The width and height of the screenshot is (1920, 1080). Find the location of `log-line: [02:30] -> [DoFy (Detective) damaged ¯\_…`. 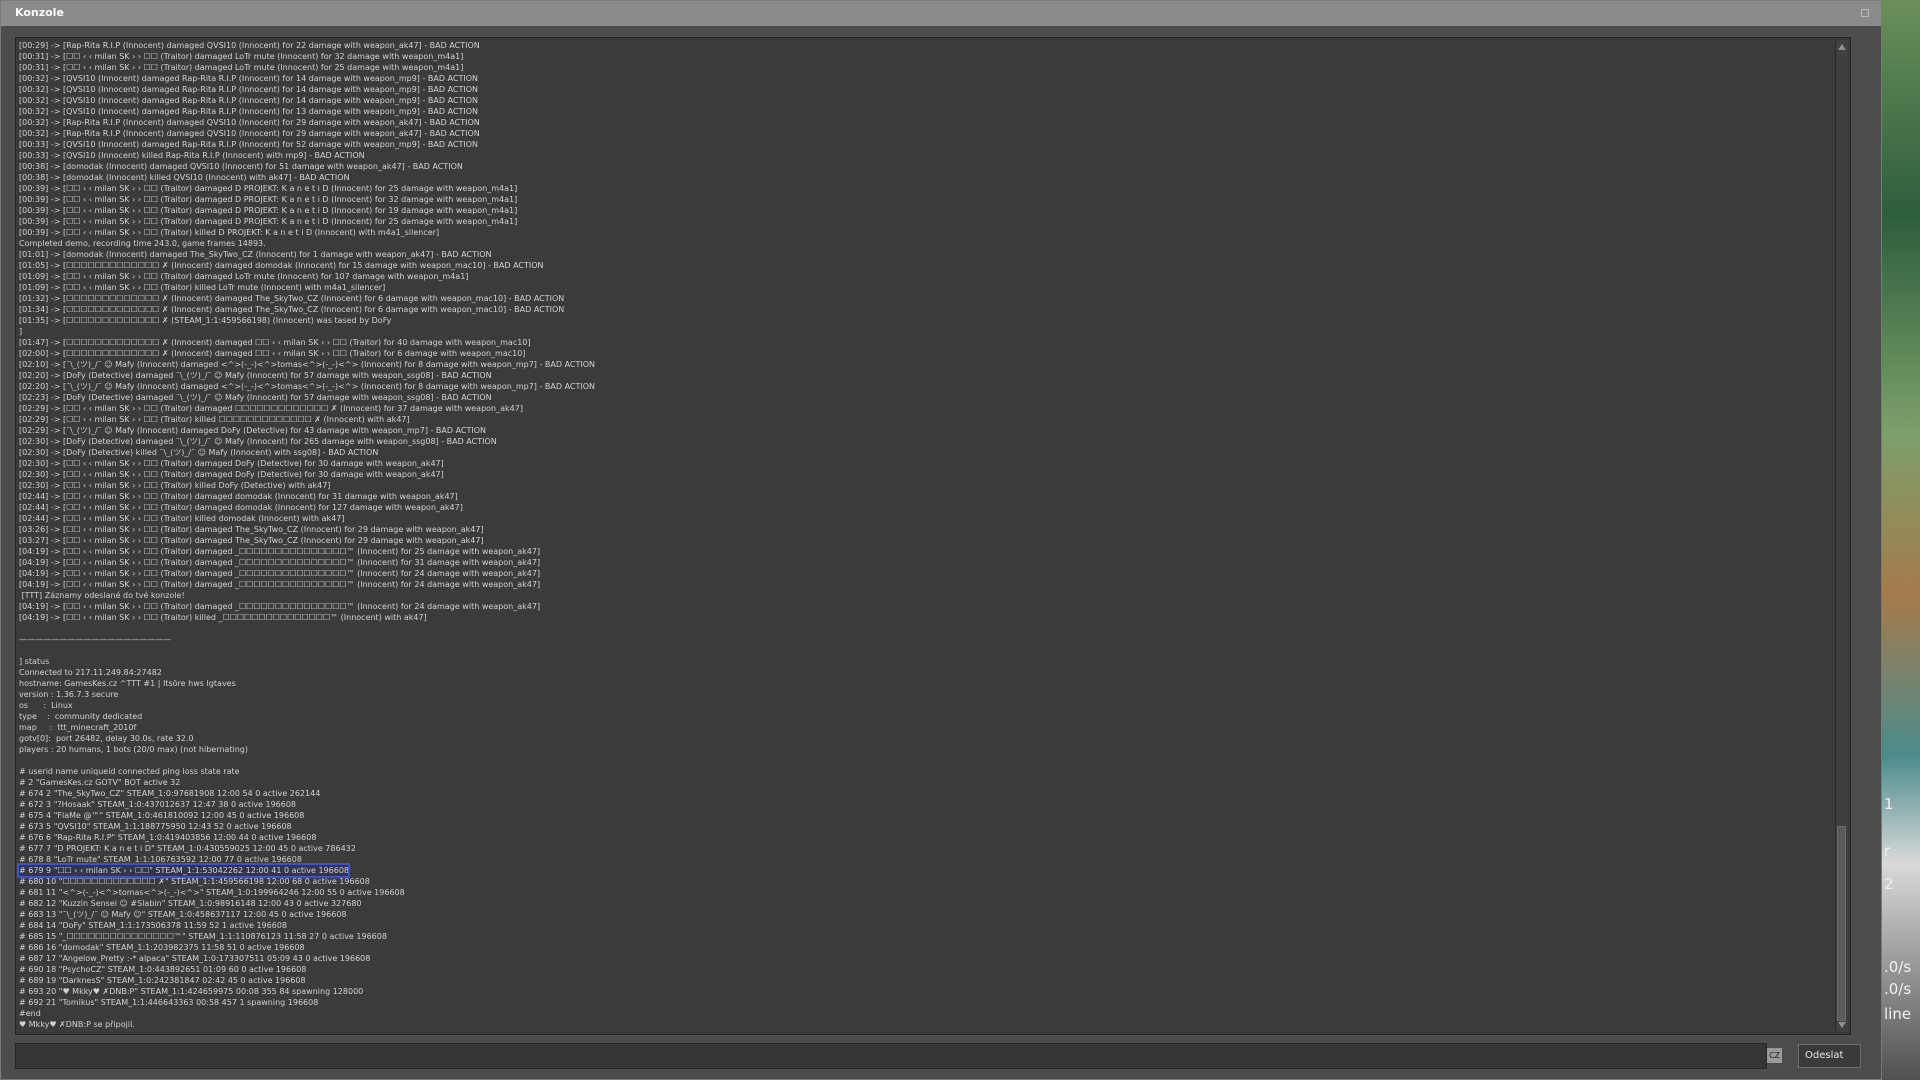

log-line: [02:30] -> [DoFy (Detective) damaged ¯\_… is located at coordinates (258, 441).